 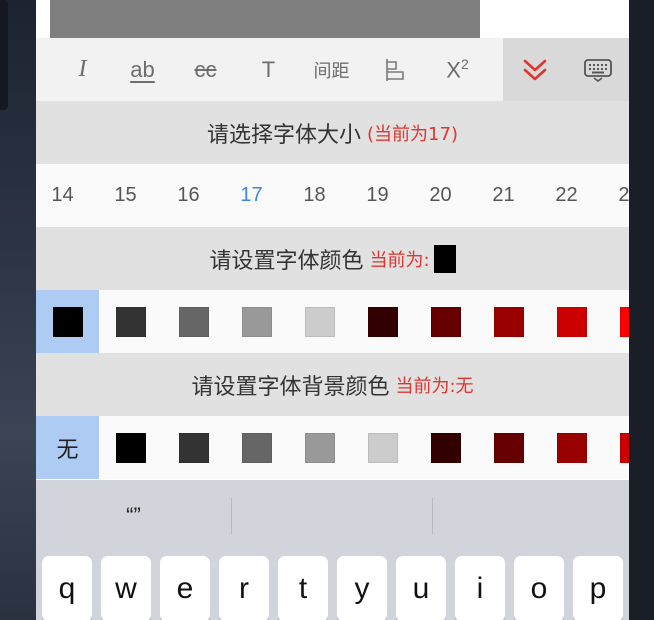 I want to click on bg-color-current-value: 无, so click(x=464, y=386).